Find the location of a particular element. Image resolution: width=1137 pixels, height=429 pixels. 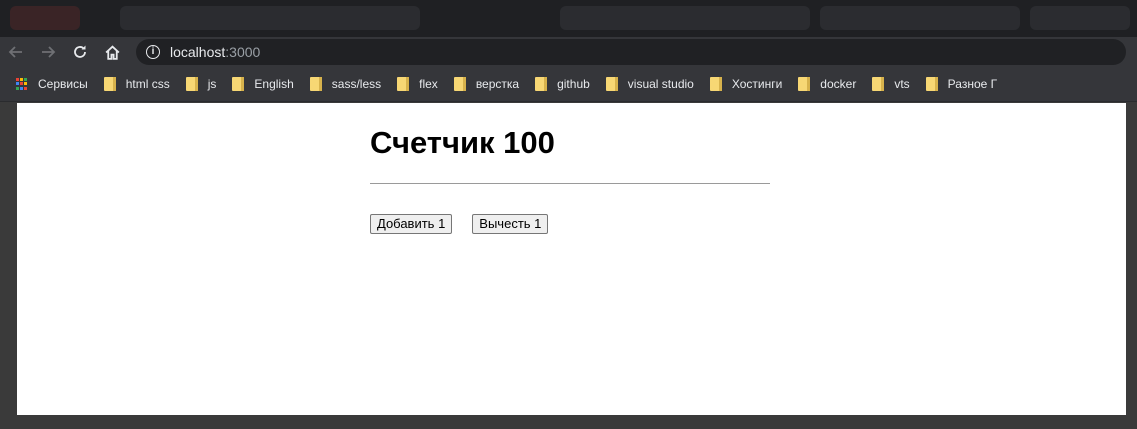

bookmark-label: visual studio is located at coordinates (660, 84).